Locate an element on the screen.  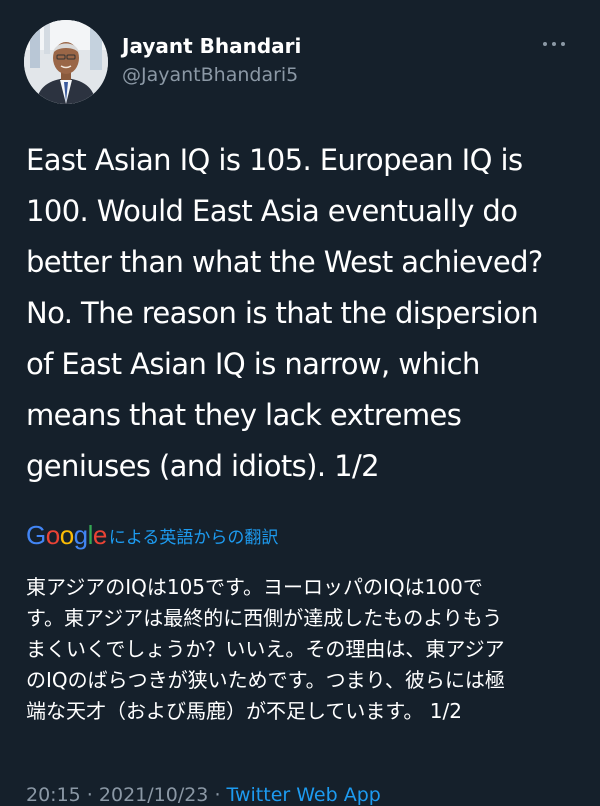
translated-line: 端な天才（および馬鹿）が不足しています。 1/2 is located at coordinates (244, 711).